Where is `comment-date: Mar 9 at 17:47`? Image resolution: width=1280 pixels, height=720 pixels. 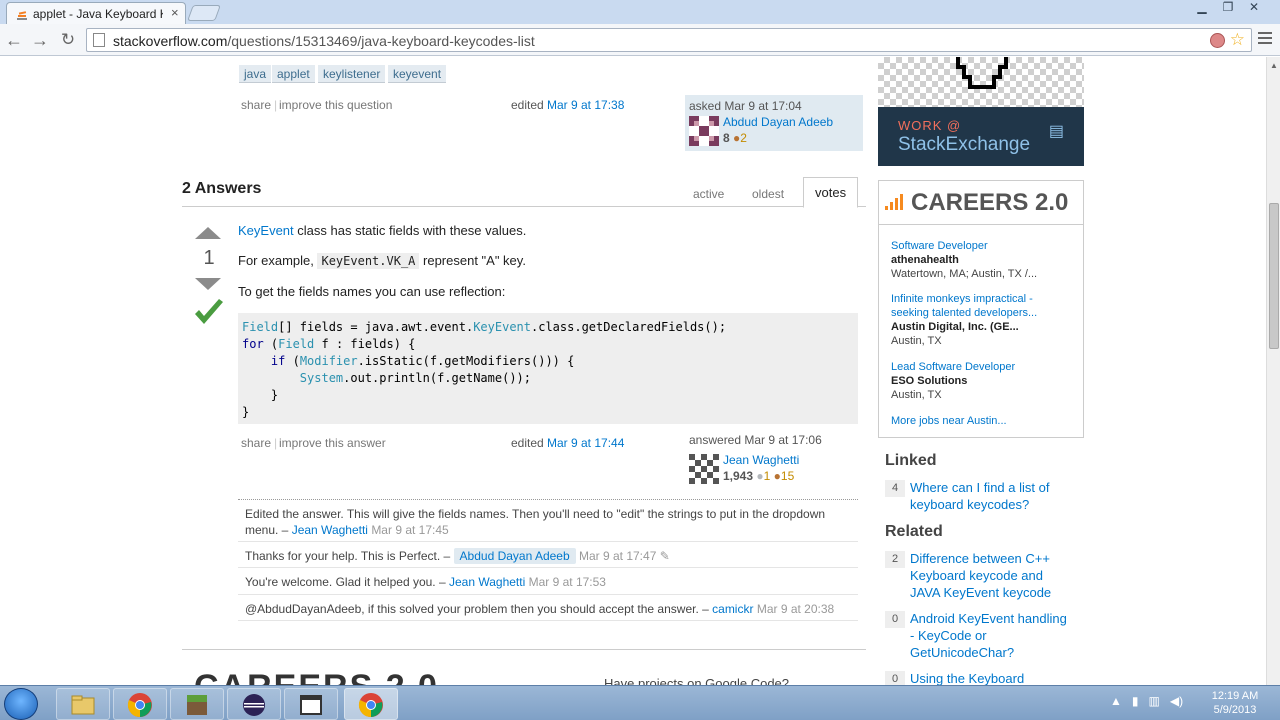
comment-date: Mar 9 at 17:47 is located at coordinates (617, 556).